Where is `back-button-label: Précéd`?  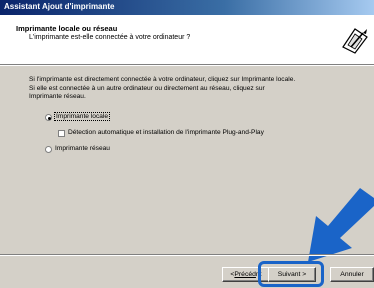 back-button-label: Précéd is located at coordinates (245, 274).